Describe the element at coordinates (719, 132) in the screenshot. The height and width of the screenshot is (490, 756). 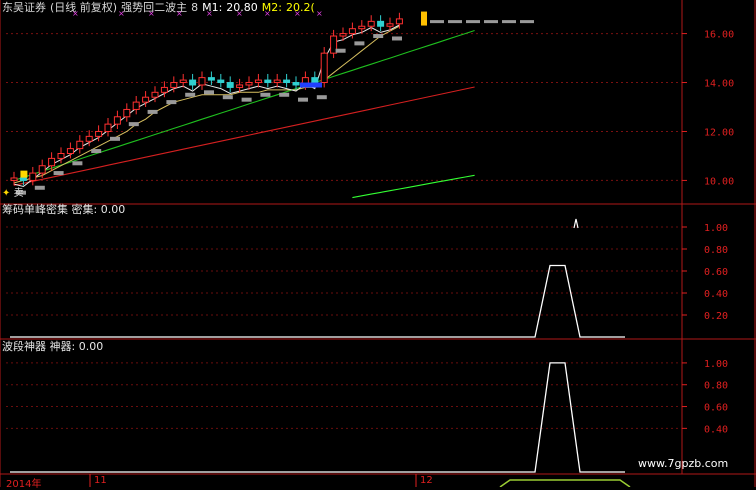
I see `main-tick-label: 12.00` at that location.